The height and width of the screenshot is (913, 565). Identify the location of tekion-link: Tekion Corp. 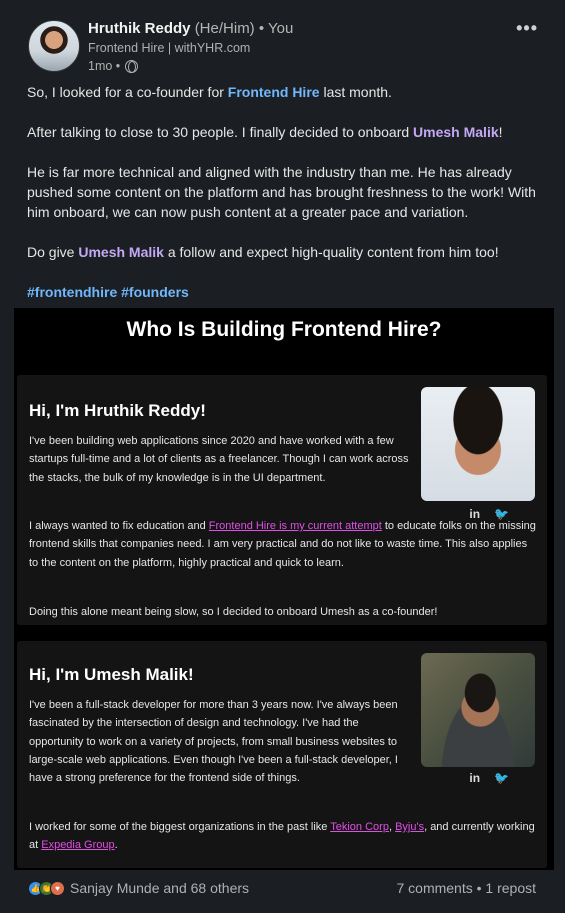
(359, 827).